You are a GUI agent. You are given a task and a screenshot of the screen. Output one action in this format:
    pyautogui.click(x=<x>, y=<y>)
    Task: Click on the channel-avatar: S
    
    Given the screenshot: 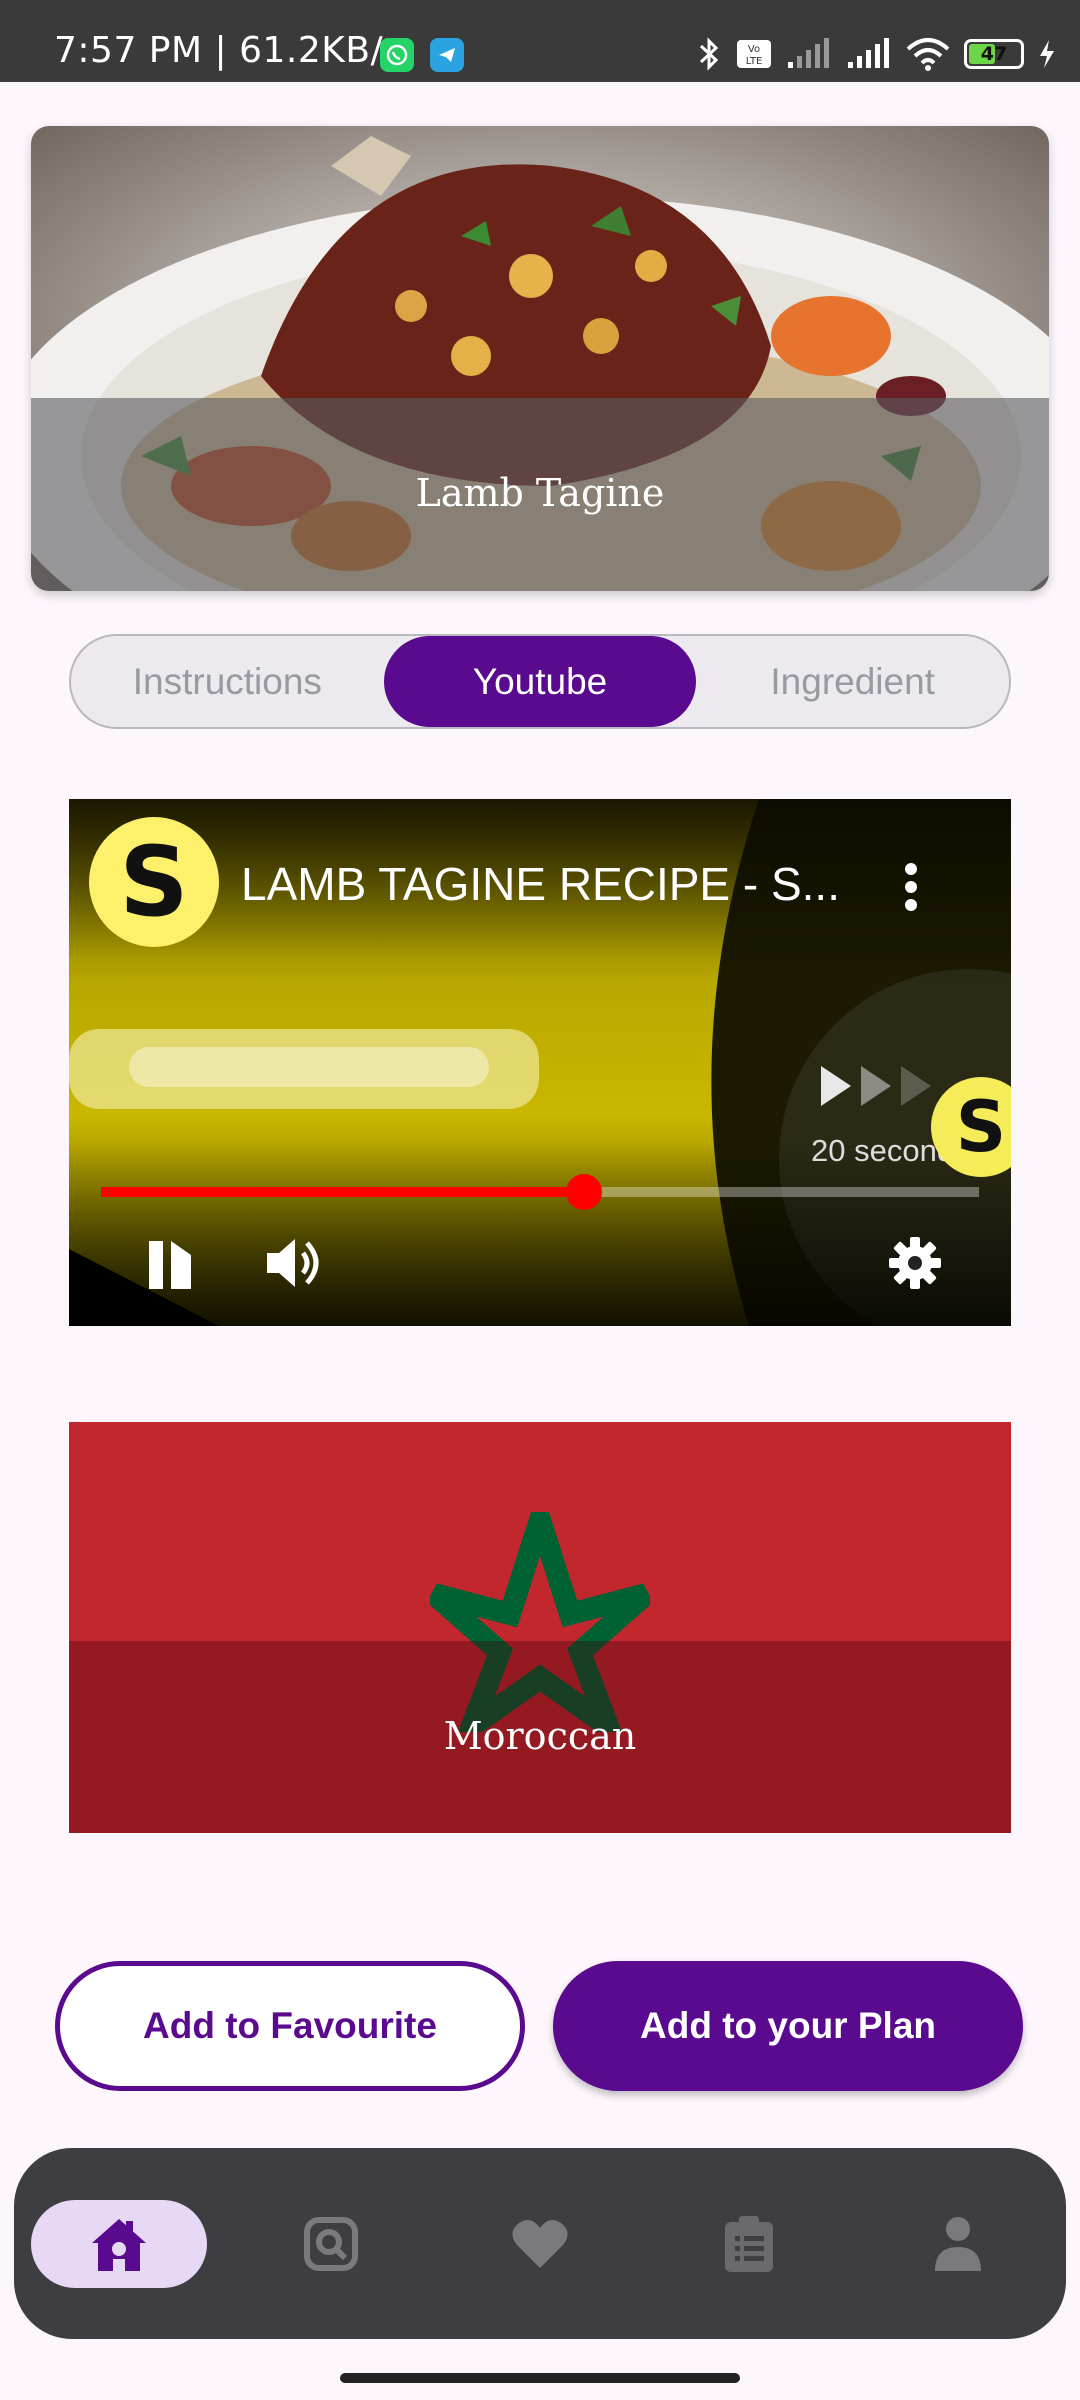 What is the action you would take?
    pyautogui.click(x=154, y=882)
    